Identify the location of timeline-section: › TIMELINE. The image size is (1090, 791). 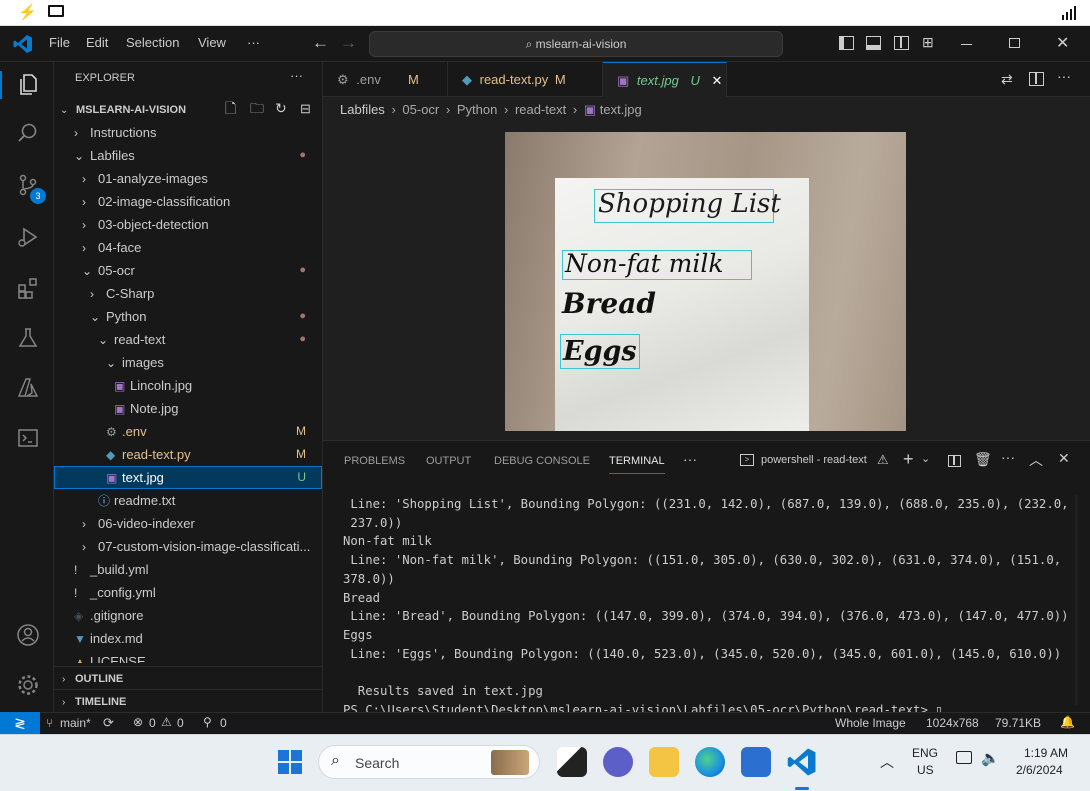
(188, 700).